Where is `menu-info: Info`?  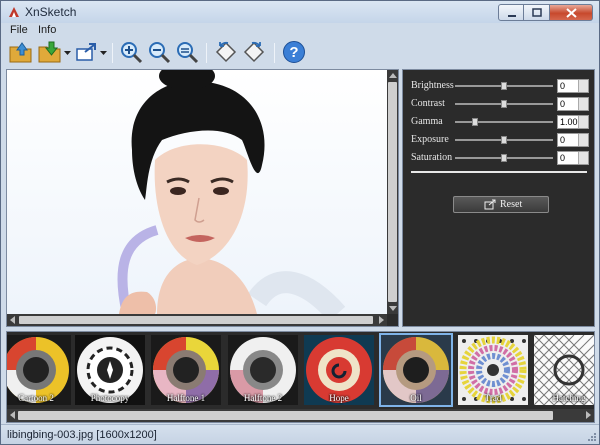 menu-info: Info is located at coordinates (47, 30).